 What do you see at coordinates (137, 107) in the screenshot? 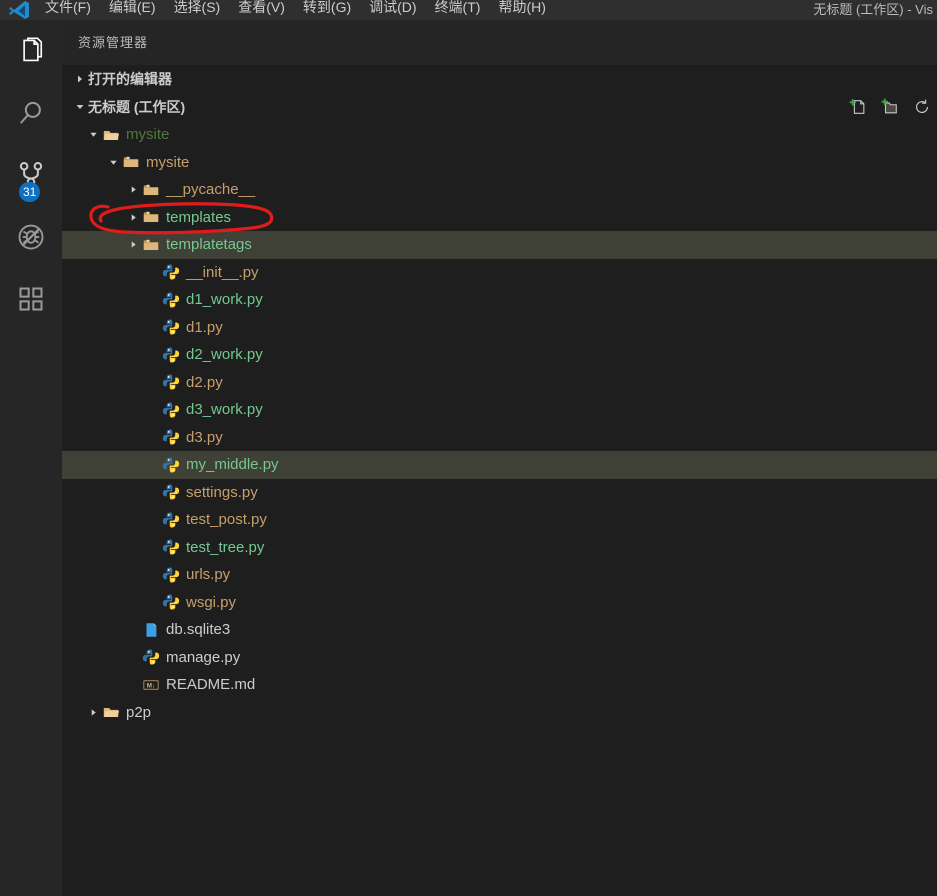
I see `section-workspace-label: 无标题 (工作区)` at bounding box center [137, 107].